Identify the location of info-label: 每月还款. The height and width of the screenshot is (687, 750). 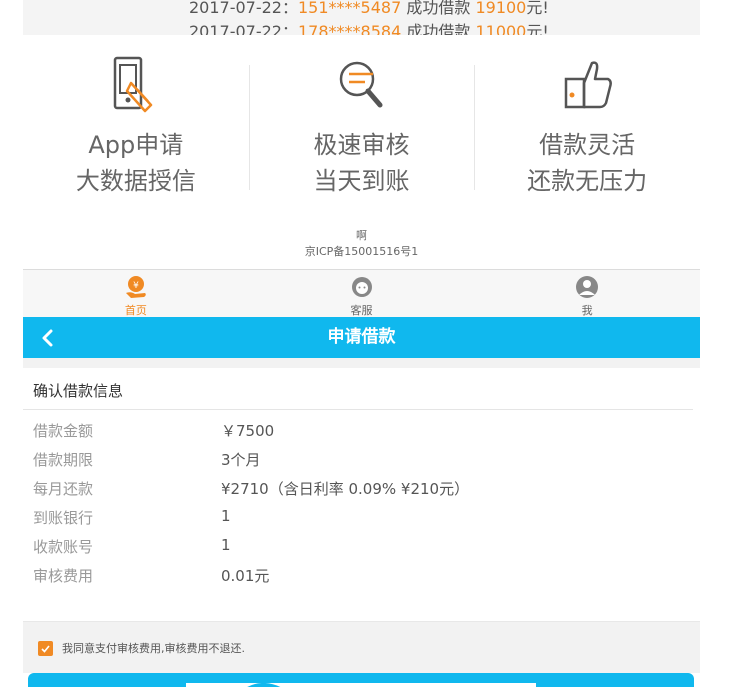
(63, 489).